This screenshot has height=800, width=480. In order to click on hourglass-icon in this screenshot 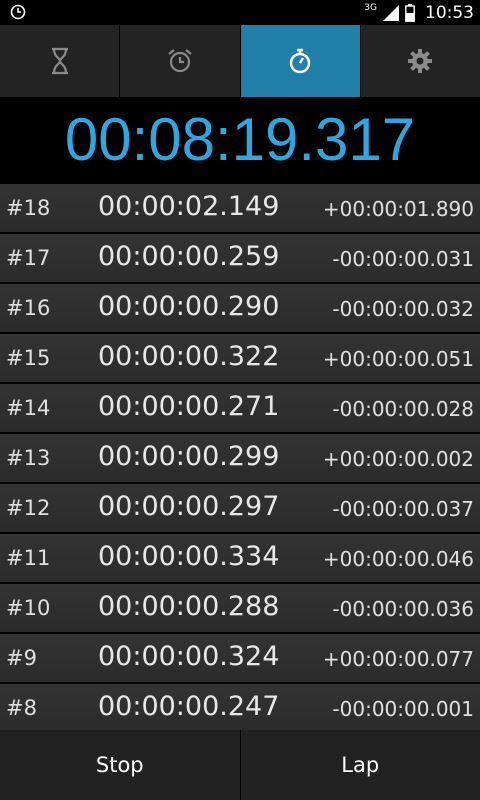, I will do `click(59, 61)`.